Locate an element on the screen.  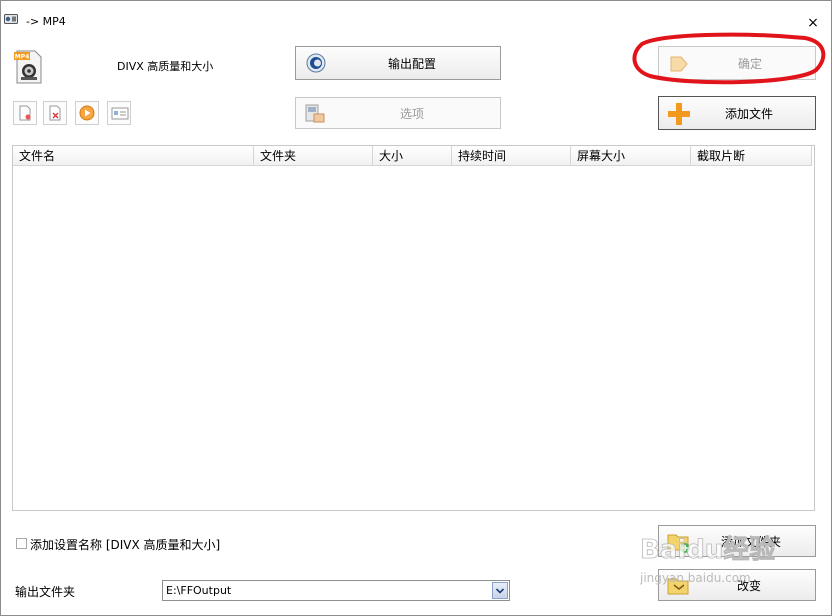
ok-button: 确定 is located at coordinates (737, 63).